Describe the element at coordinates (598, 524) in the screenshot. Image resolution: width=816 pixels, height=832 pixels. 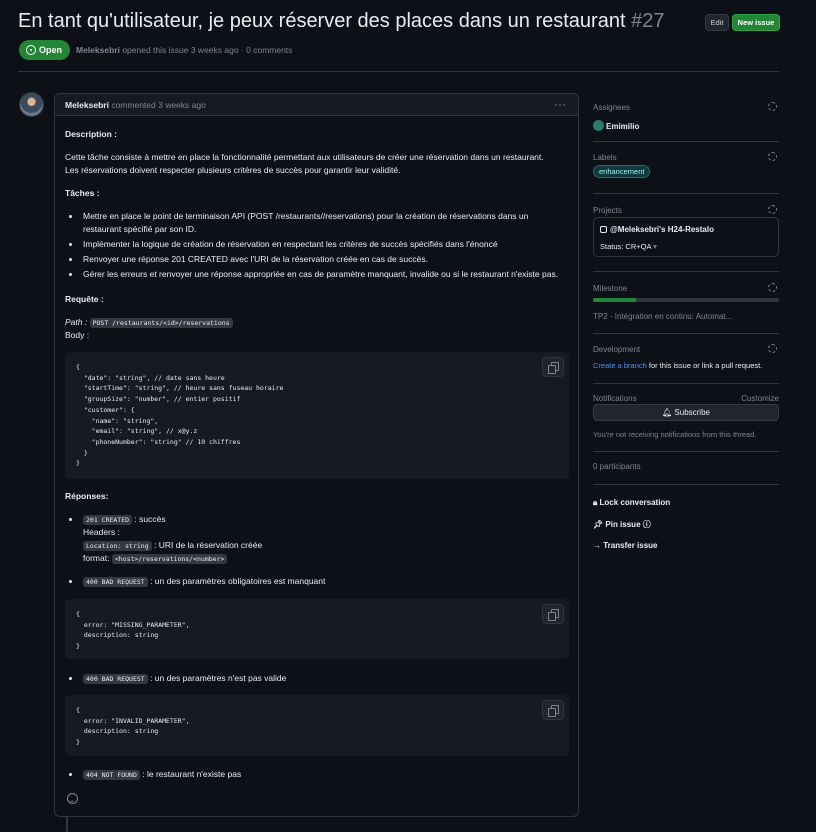
I see `pin-icon: 📌︎` at that location.